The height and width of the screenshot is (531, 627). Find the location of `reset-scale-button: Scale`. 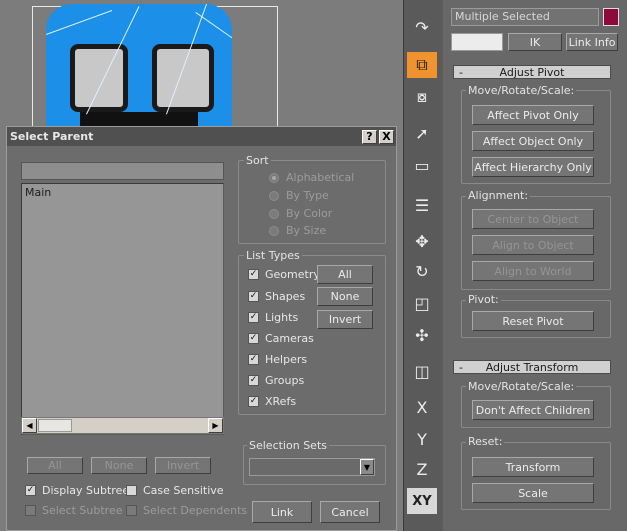

reset-scale-button: Scale is located at coordinates (533, 493).